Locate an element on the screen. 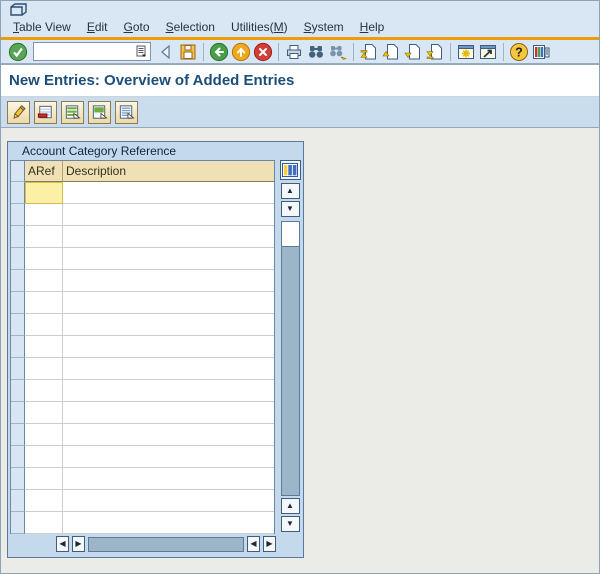 The image size is (600, 574). menu-table-view: Table View is located at coordinates (42, 27).